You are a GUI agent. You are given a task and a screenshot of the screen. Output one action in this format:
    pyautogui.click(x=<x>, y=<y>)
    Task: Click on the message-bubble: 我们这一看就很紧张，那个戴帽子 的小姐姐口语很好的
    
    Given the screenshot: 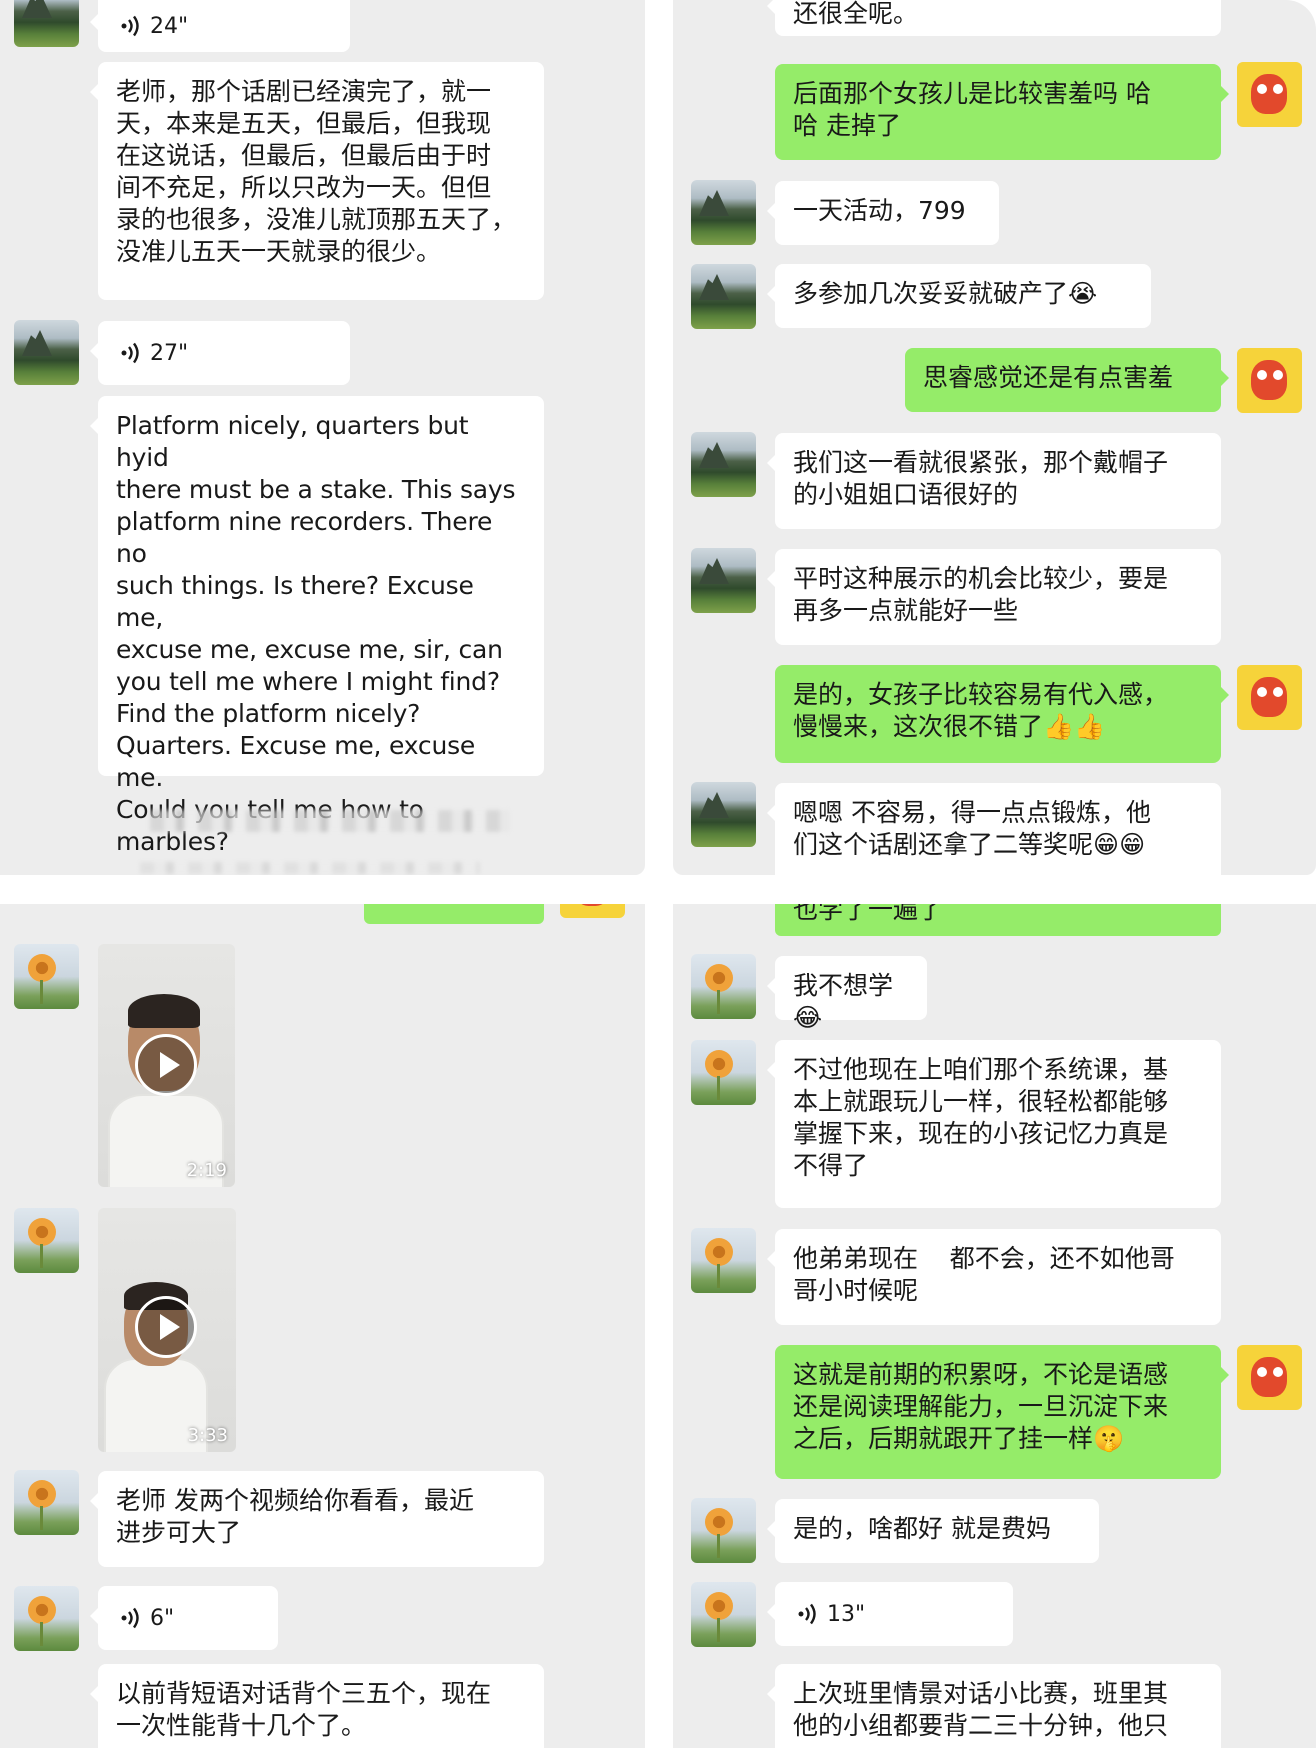 What is the action you would take?
    pyautogui.click(x=994, y=481)
    